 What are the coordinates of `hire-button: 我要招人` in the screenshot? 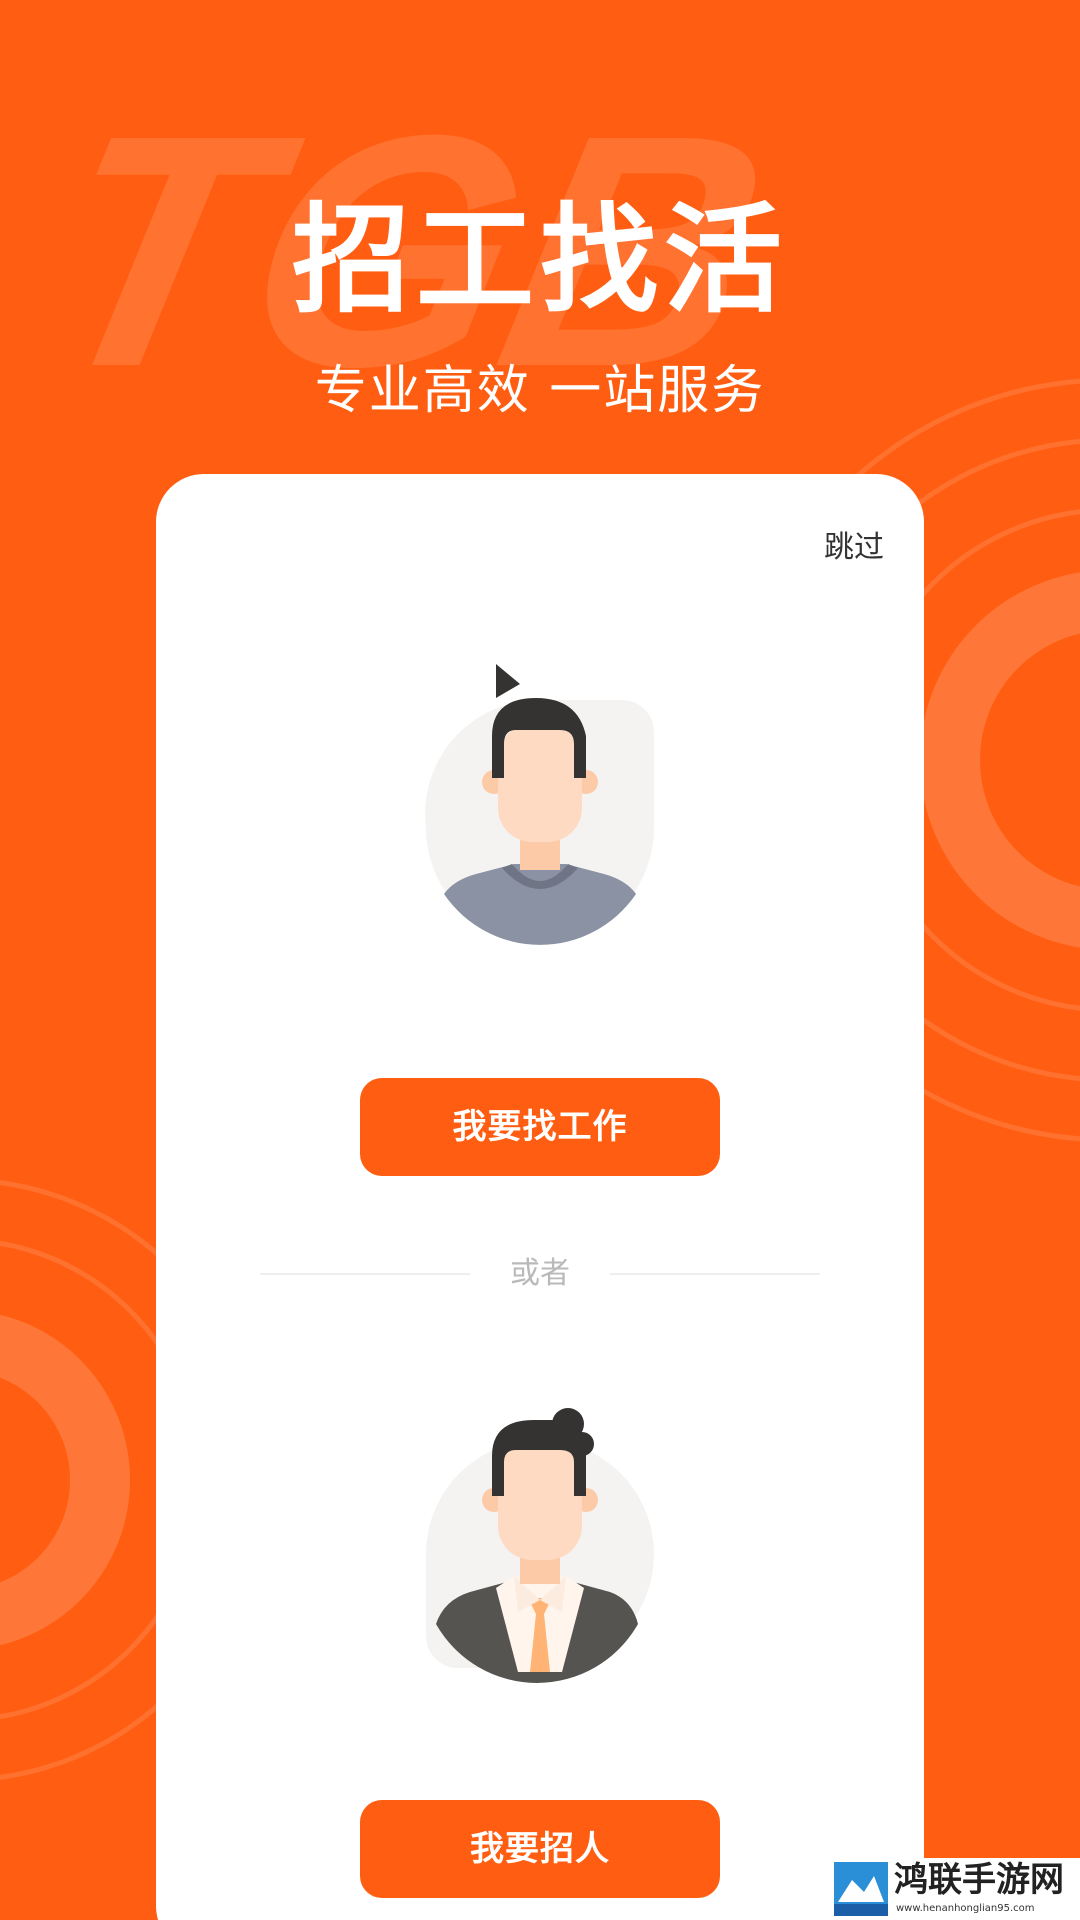 It's located at (540, 1849).